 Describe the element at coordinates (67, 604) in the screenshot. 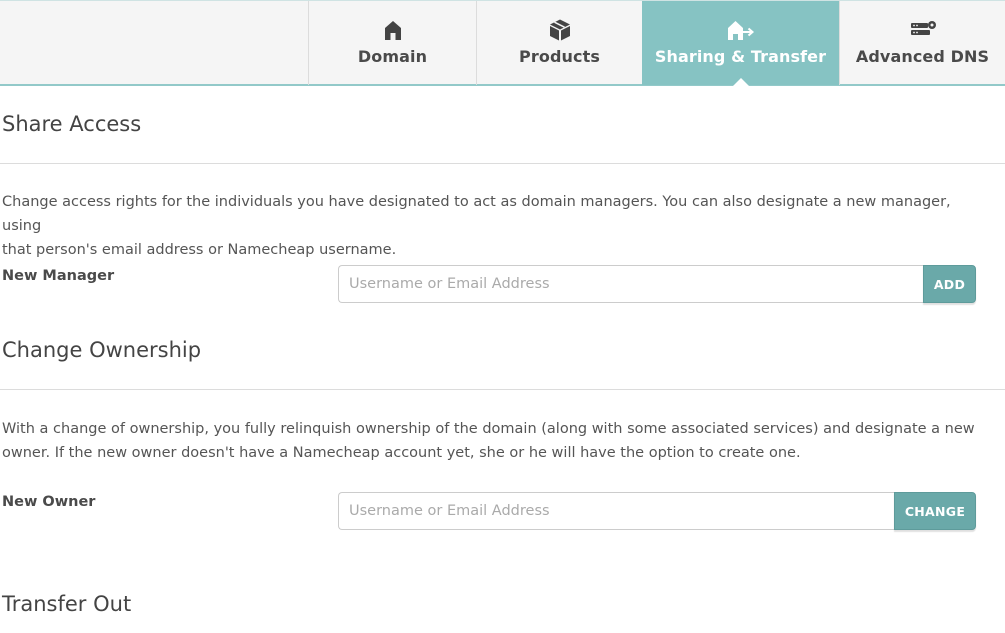

I see `transfer-out-heading: Transfer Out` at that location.